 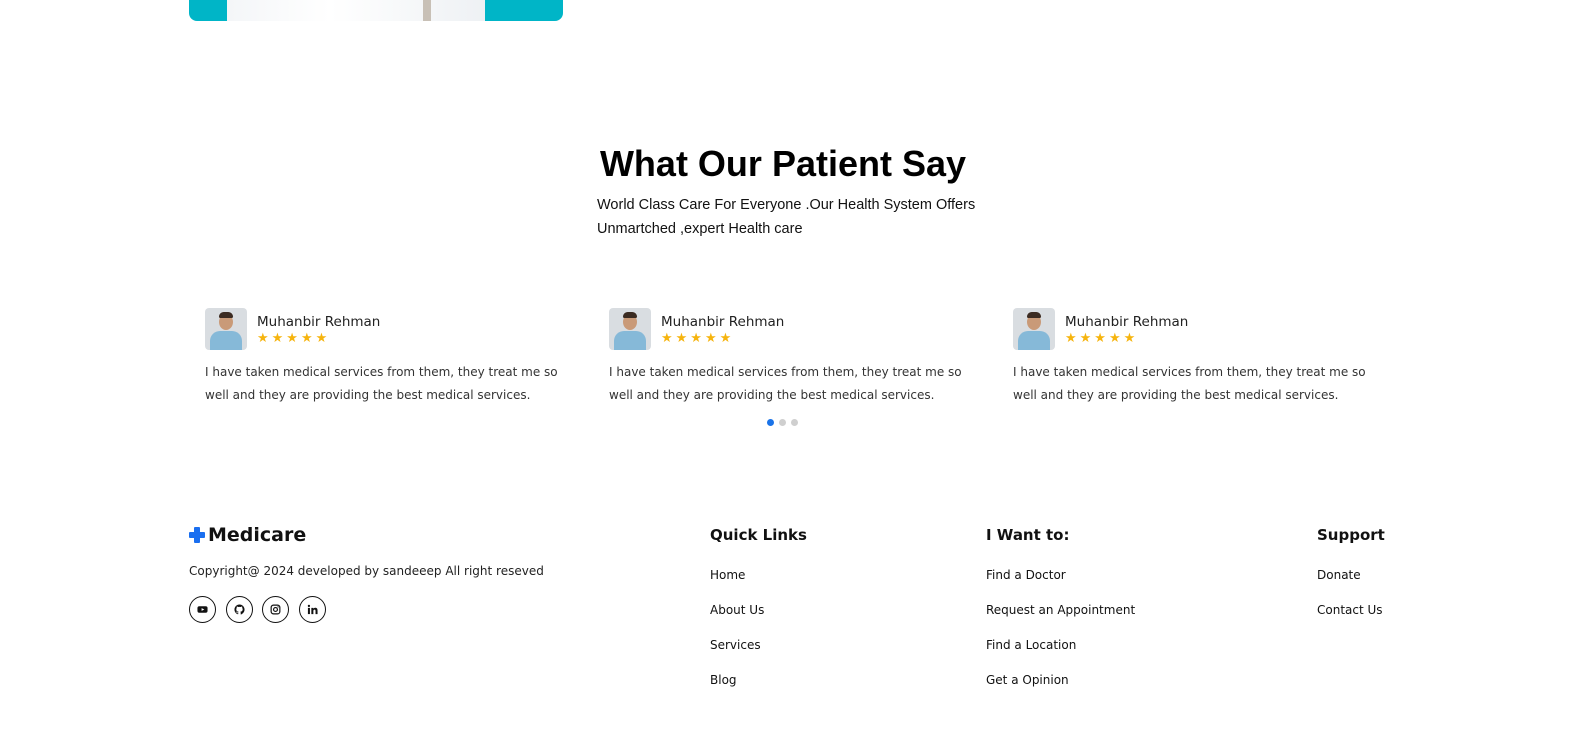 What do you see at coordinates (1060, 584) in the screenshot?
I see `footer-link-find-doctor: Find a Doctor` at bounding box center [1060, 584].